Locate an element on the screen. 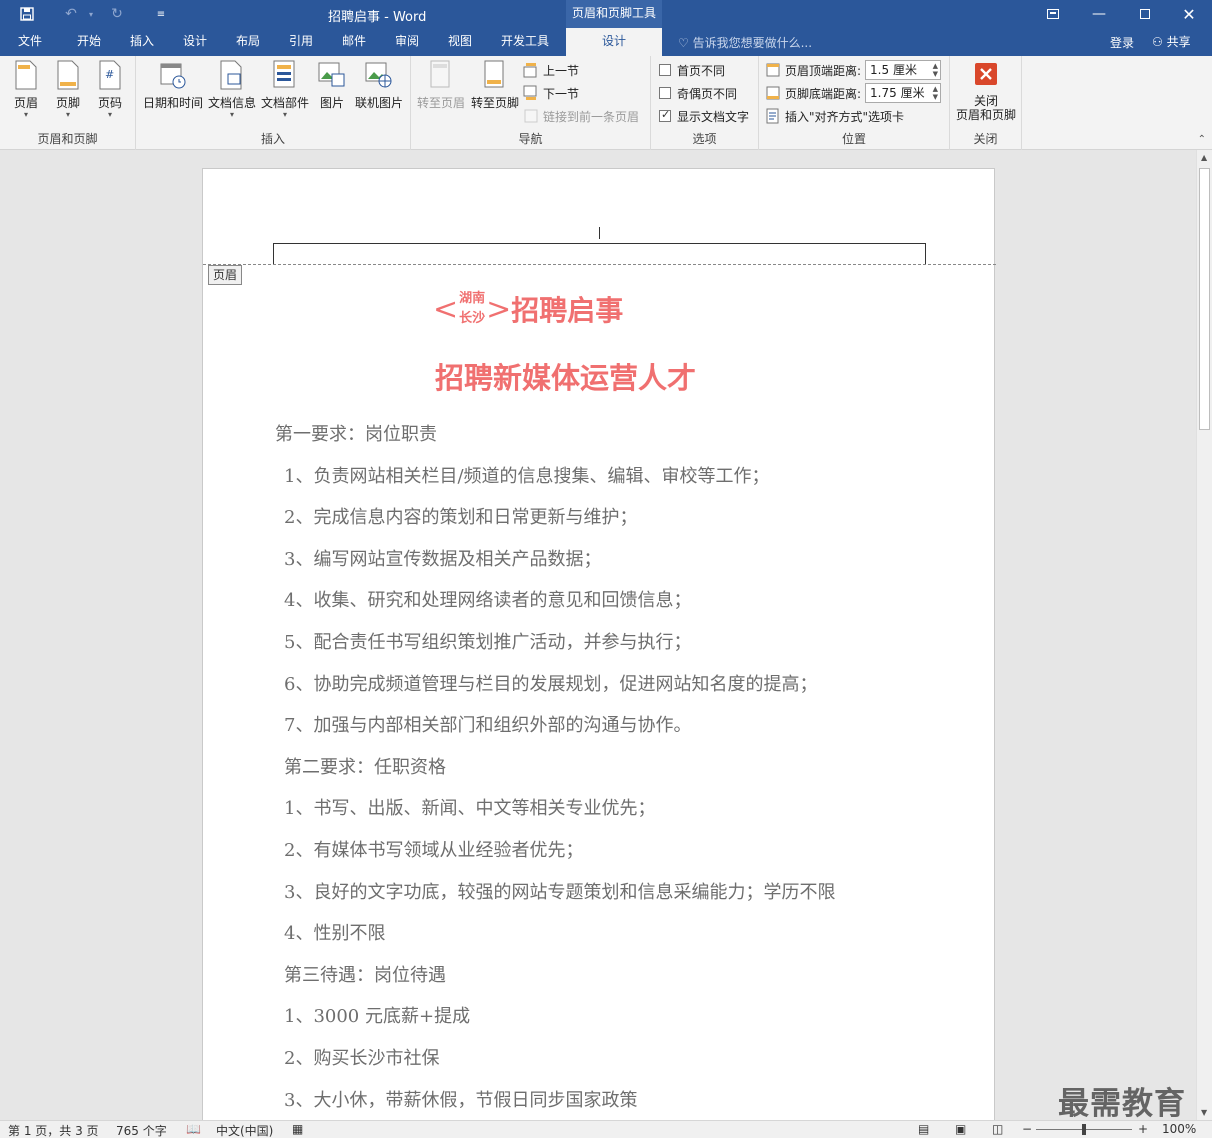 This screenshot has width=1212, height=1138. body-line: 3、良好的文字功底，较强的网站专题策划和信息采编能力；学历不限 is located at coordinates (559, 891).